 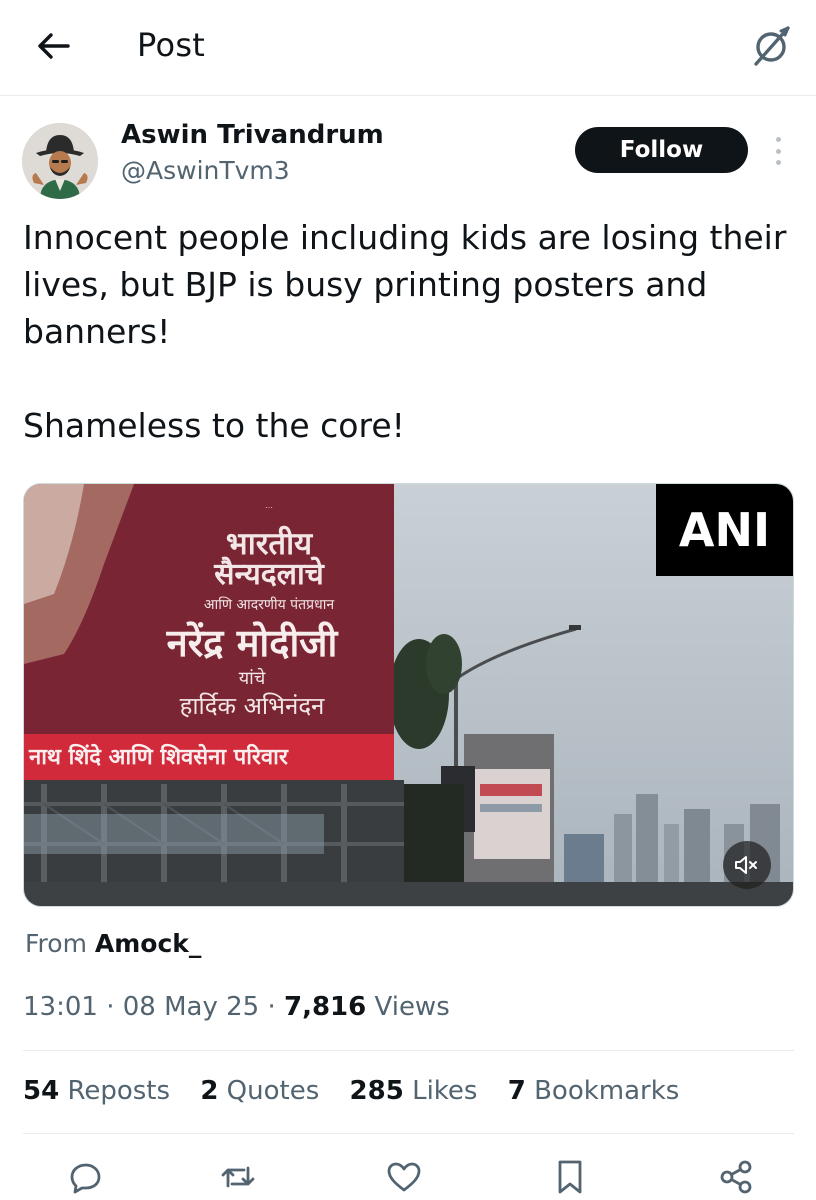 What do you see at coordinates (661, 150) in the screenshot?
I see `follow-button: Follow` at bounding box center [661, 150].